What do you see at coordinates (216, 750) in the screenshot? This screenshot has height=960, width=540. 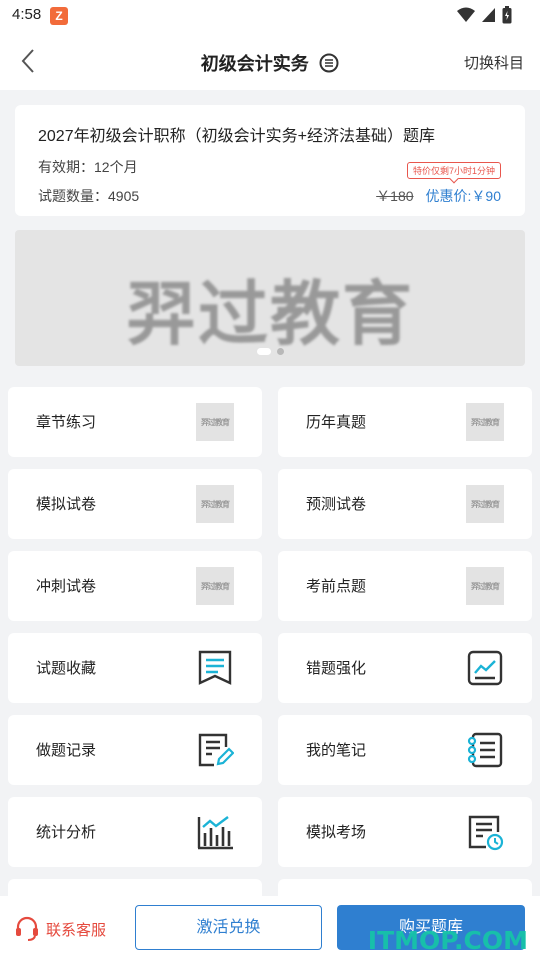 I see `edit-document-icon` at bounding box center [216, 750].